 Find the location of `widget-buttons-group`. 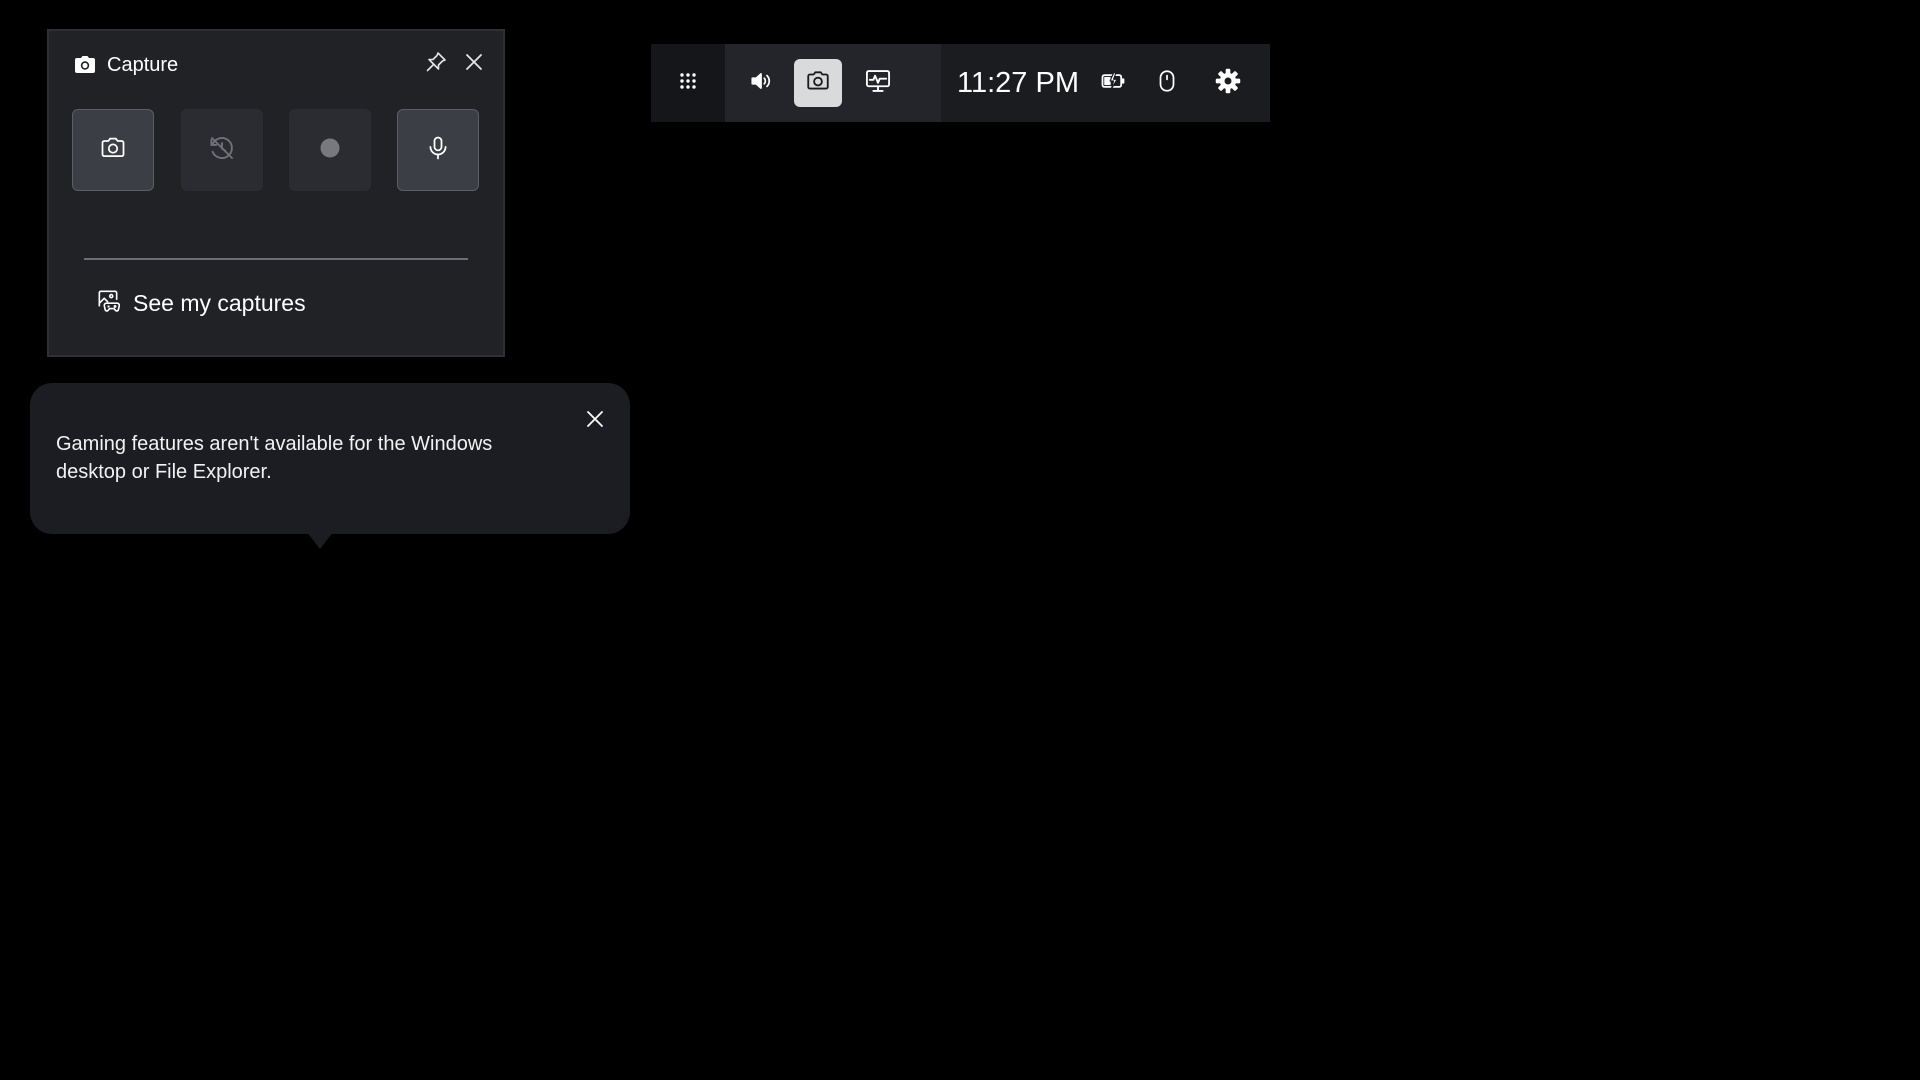

widget-buttons-group is located at coordinates (833, 83).